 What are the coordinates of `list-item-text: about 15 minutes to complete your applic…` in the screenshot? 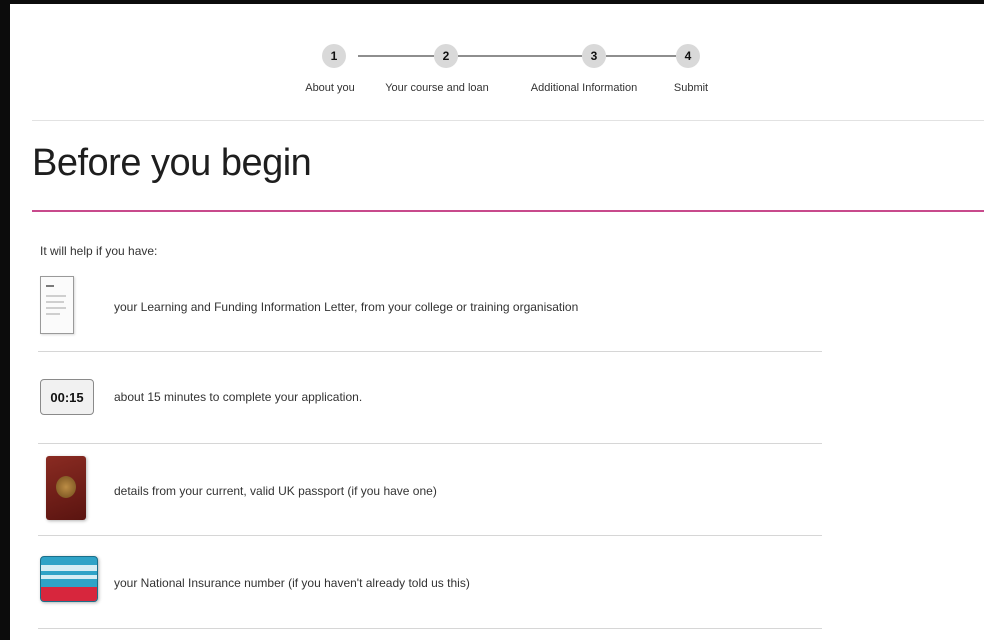 It's located at (238, 397).